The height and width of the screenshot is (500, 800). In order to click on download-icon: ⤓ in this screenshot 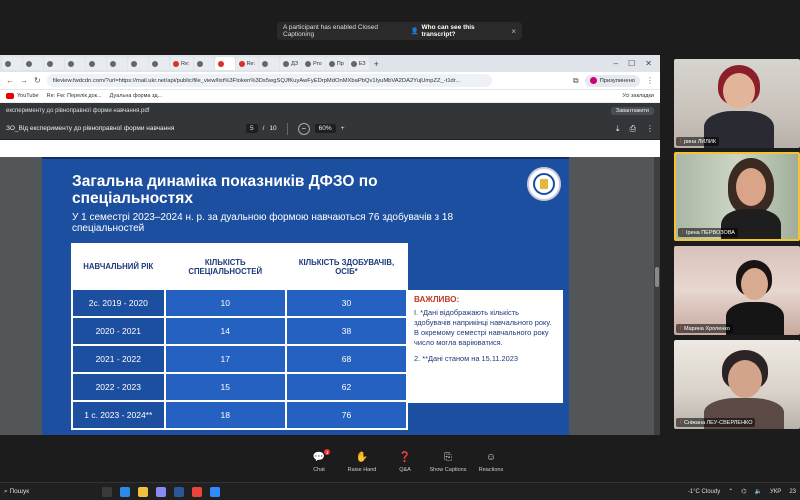, I will do `click(618, 129)`.